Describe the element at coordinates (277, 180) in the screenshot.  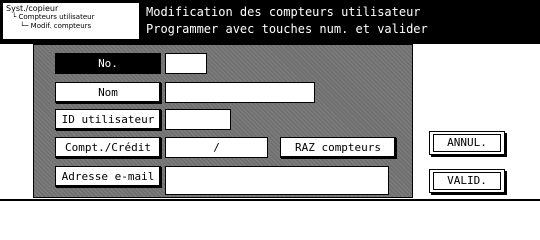
I see `adresse-email-field` at that location.